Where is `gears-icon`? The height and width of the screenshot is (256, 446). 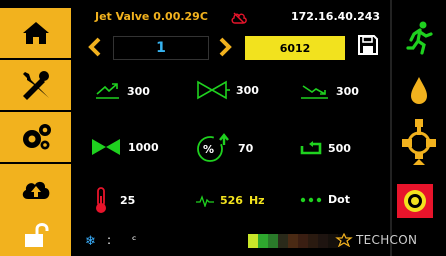 gears-icon is located at coordinates (36, 137).